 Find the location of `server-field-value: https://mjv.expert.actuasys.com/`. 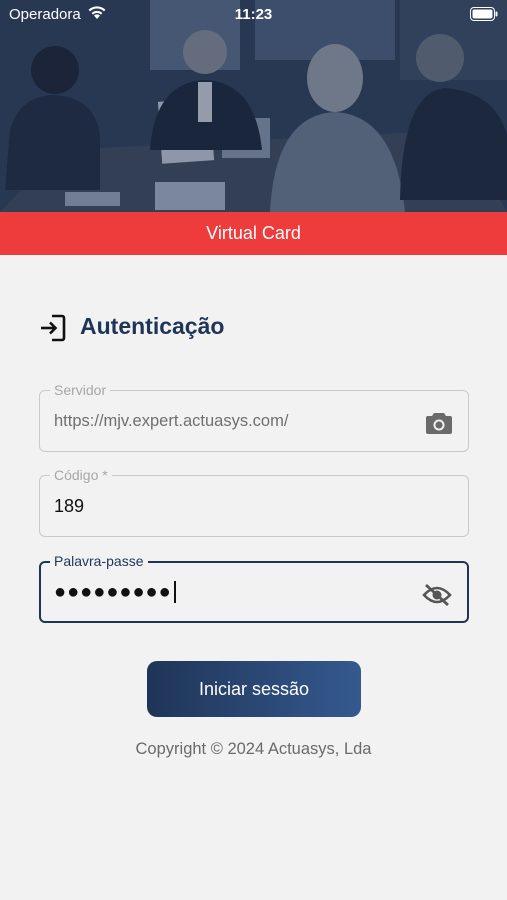

server-field-value: https://mjv.expert.actuasys.com/ is located at coordinates (171, 421).